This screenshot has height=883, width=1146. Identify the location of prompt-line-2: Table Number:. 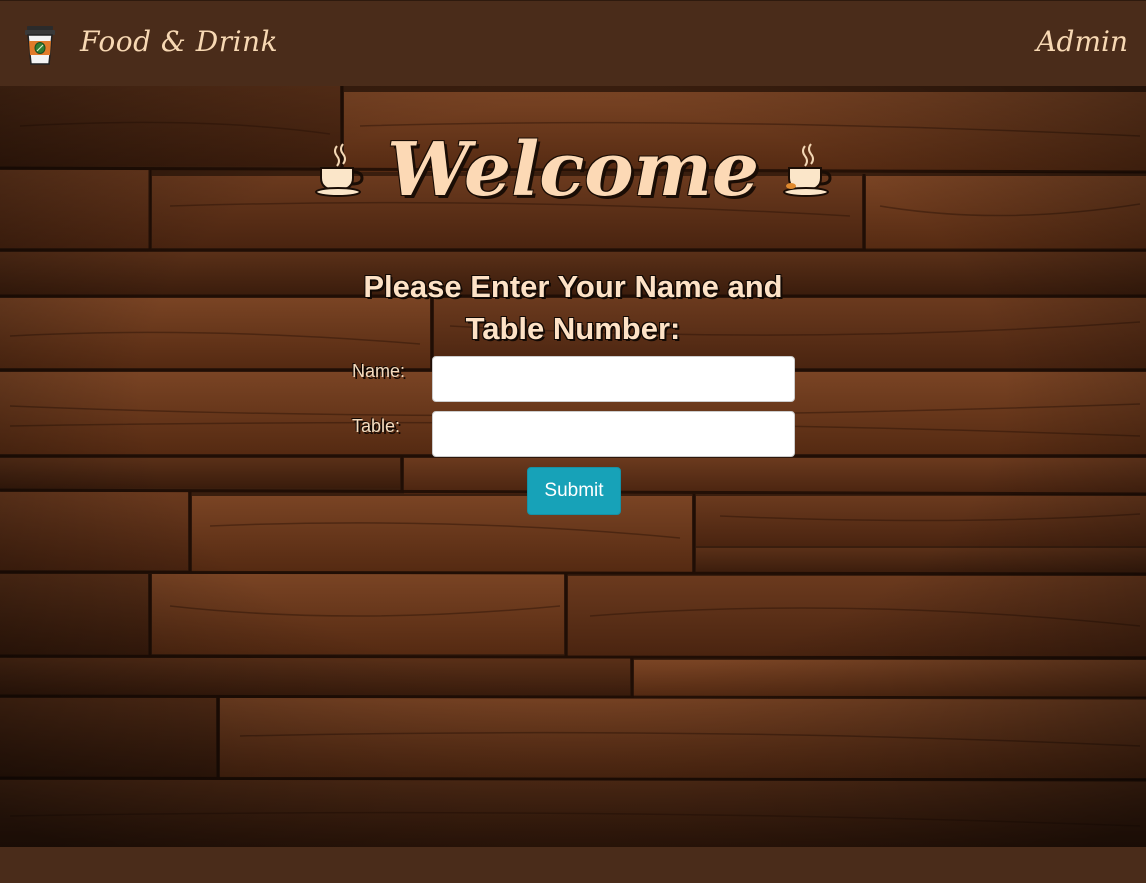
(573, 328).